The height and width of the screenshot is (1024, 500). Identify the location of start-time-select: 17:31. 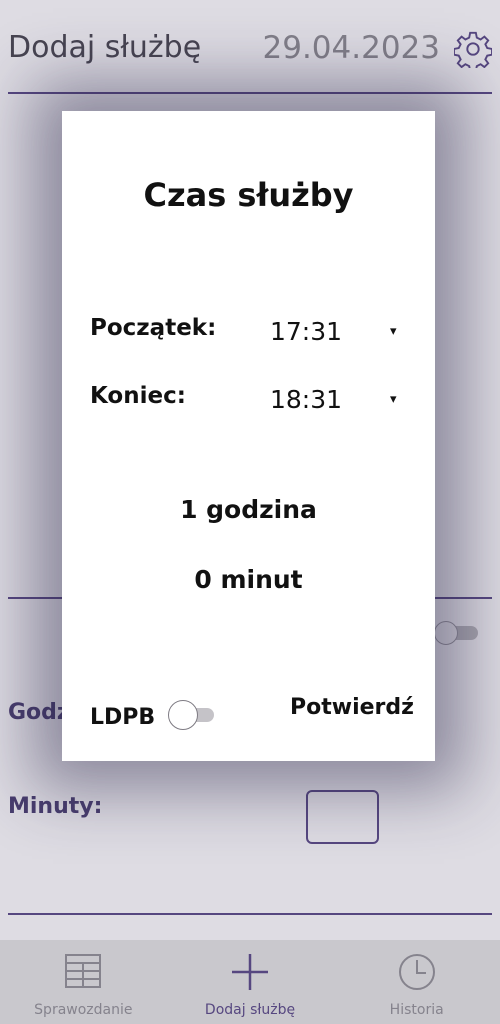
(306, 331).